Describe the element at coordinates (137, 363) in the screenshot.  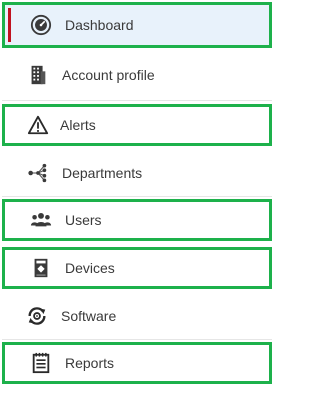
I see `sidebar-item-reports: Reports` at that location.